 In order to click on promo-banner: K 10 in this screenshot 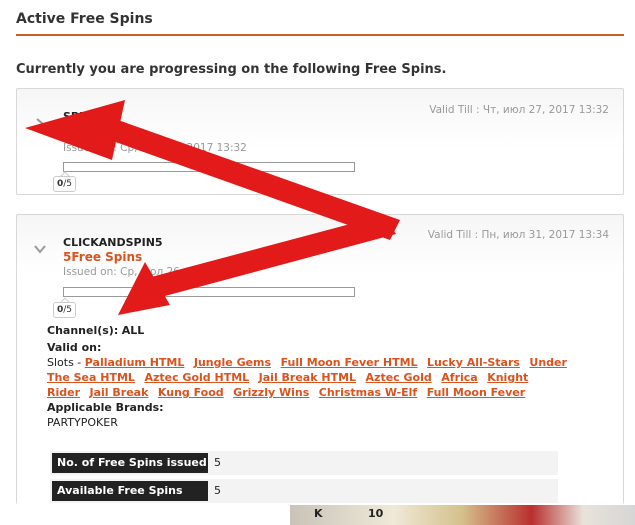, I will do `click(462, 515)`.